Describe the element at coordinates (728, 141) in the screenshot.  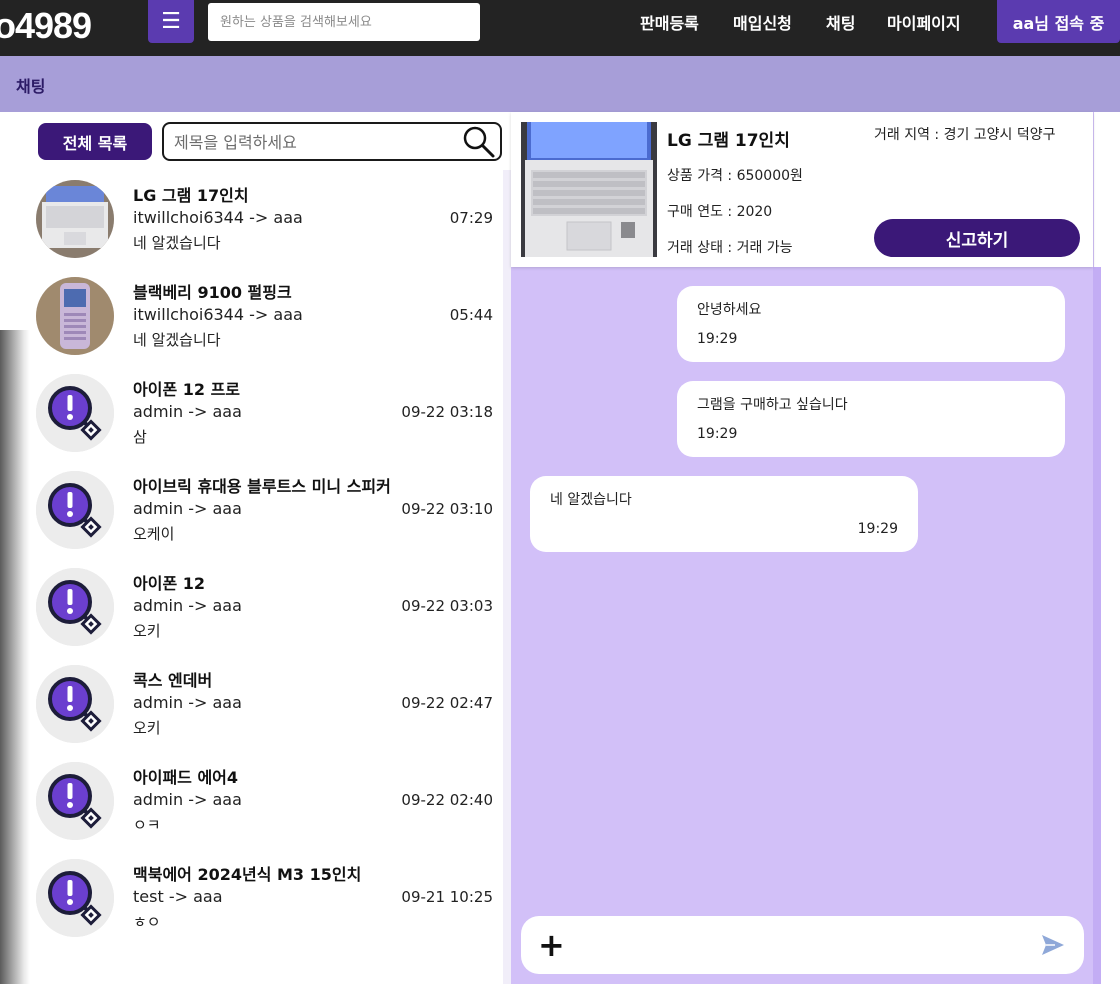
I see `product-name: LG 그램 17인치` at that location.